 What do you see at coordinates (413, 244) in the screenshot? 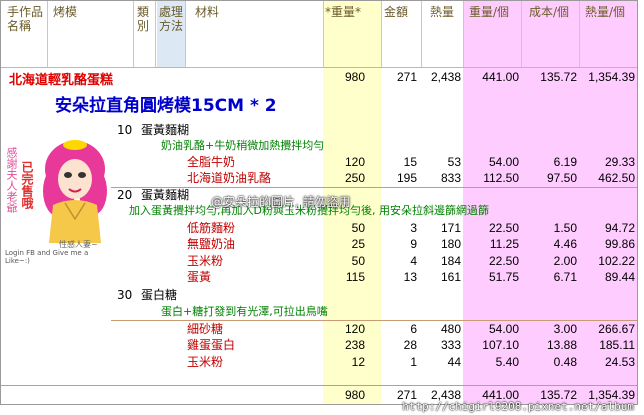
I see `ingredient-amount: 9` at bounding box center [413, 244].